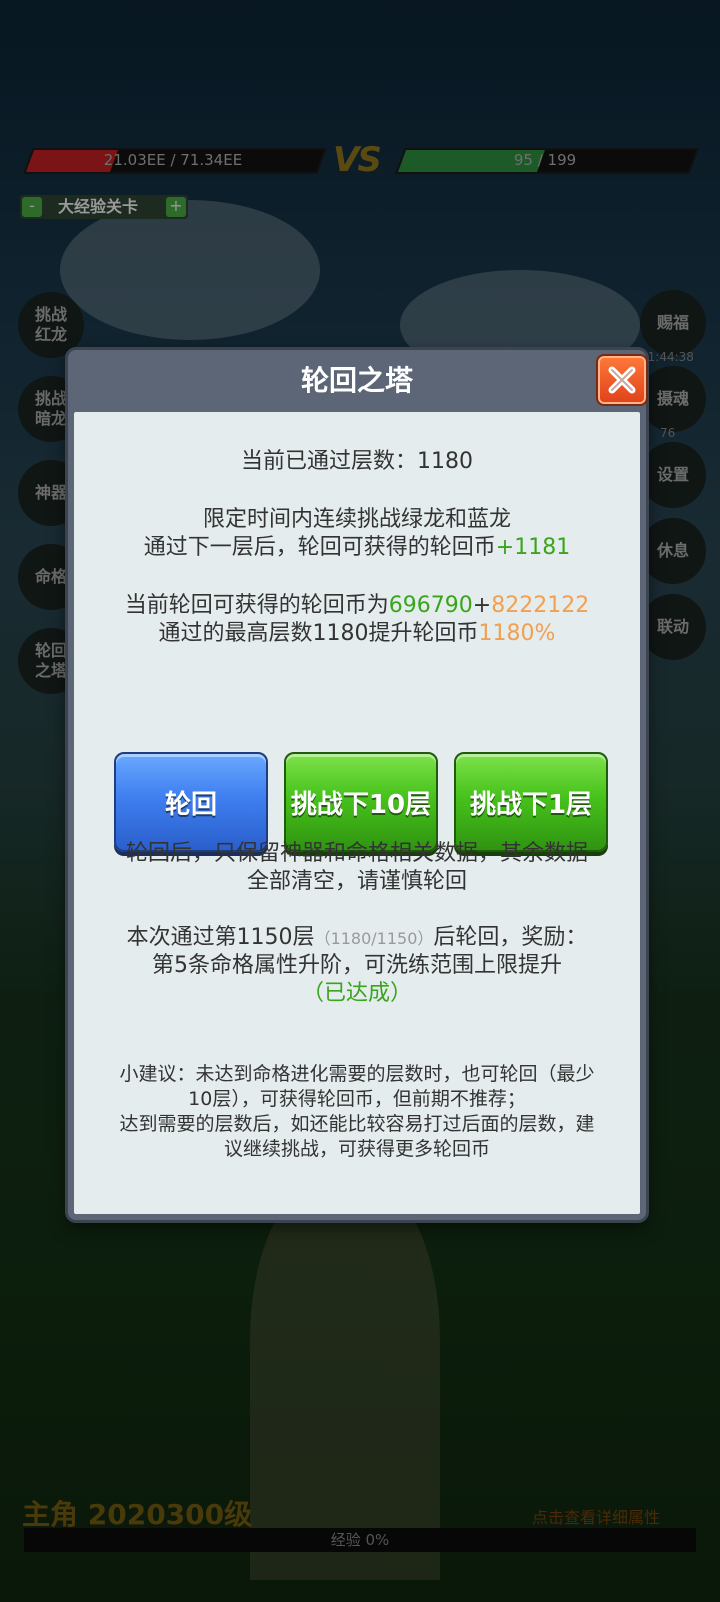  Describe the element at coordinates (356, 853) in the screenshot. I see `warning-line-1: 轮回后，只保留神器和命格相关数据，其余数据` at that location.